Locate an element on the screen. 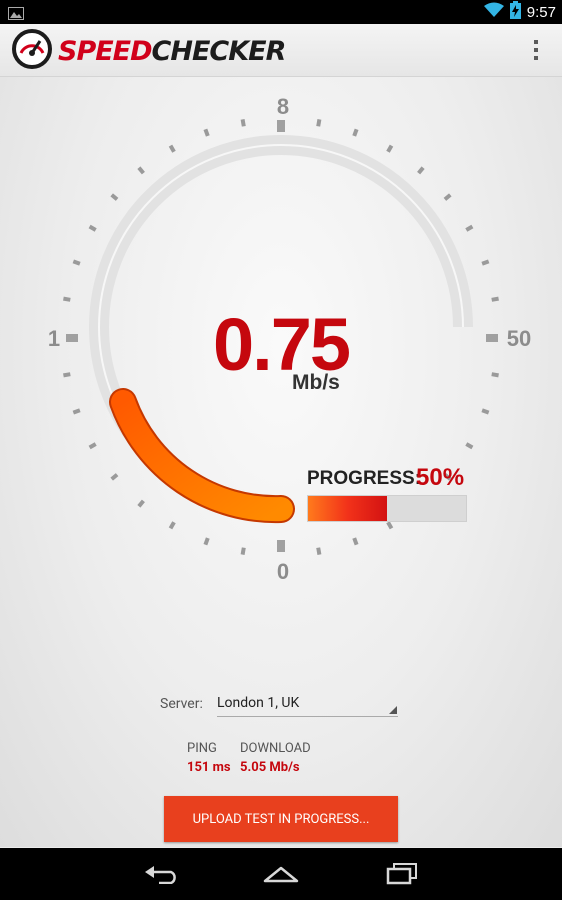  server-row: Server: London 1, UK is located at coordinates (279, 705).